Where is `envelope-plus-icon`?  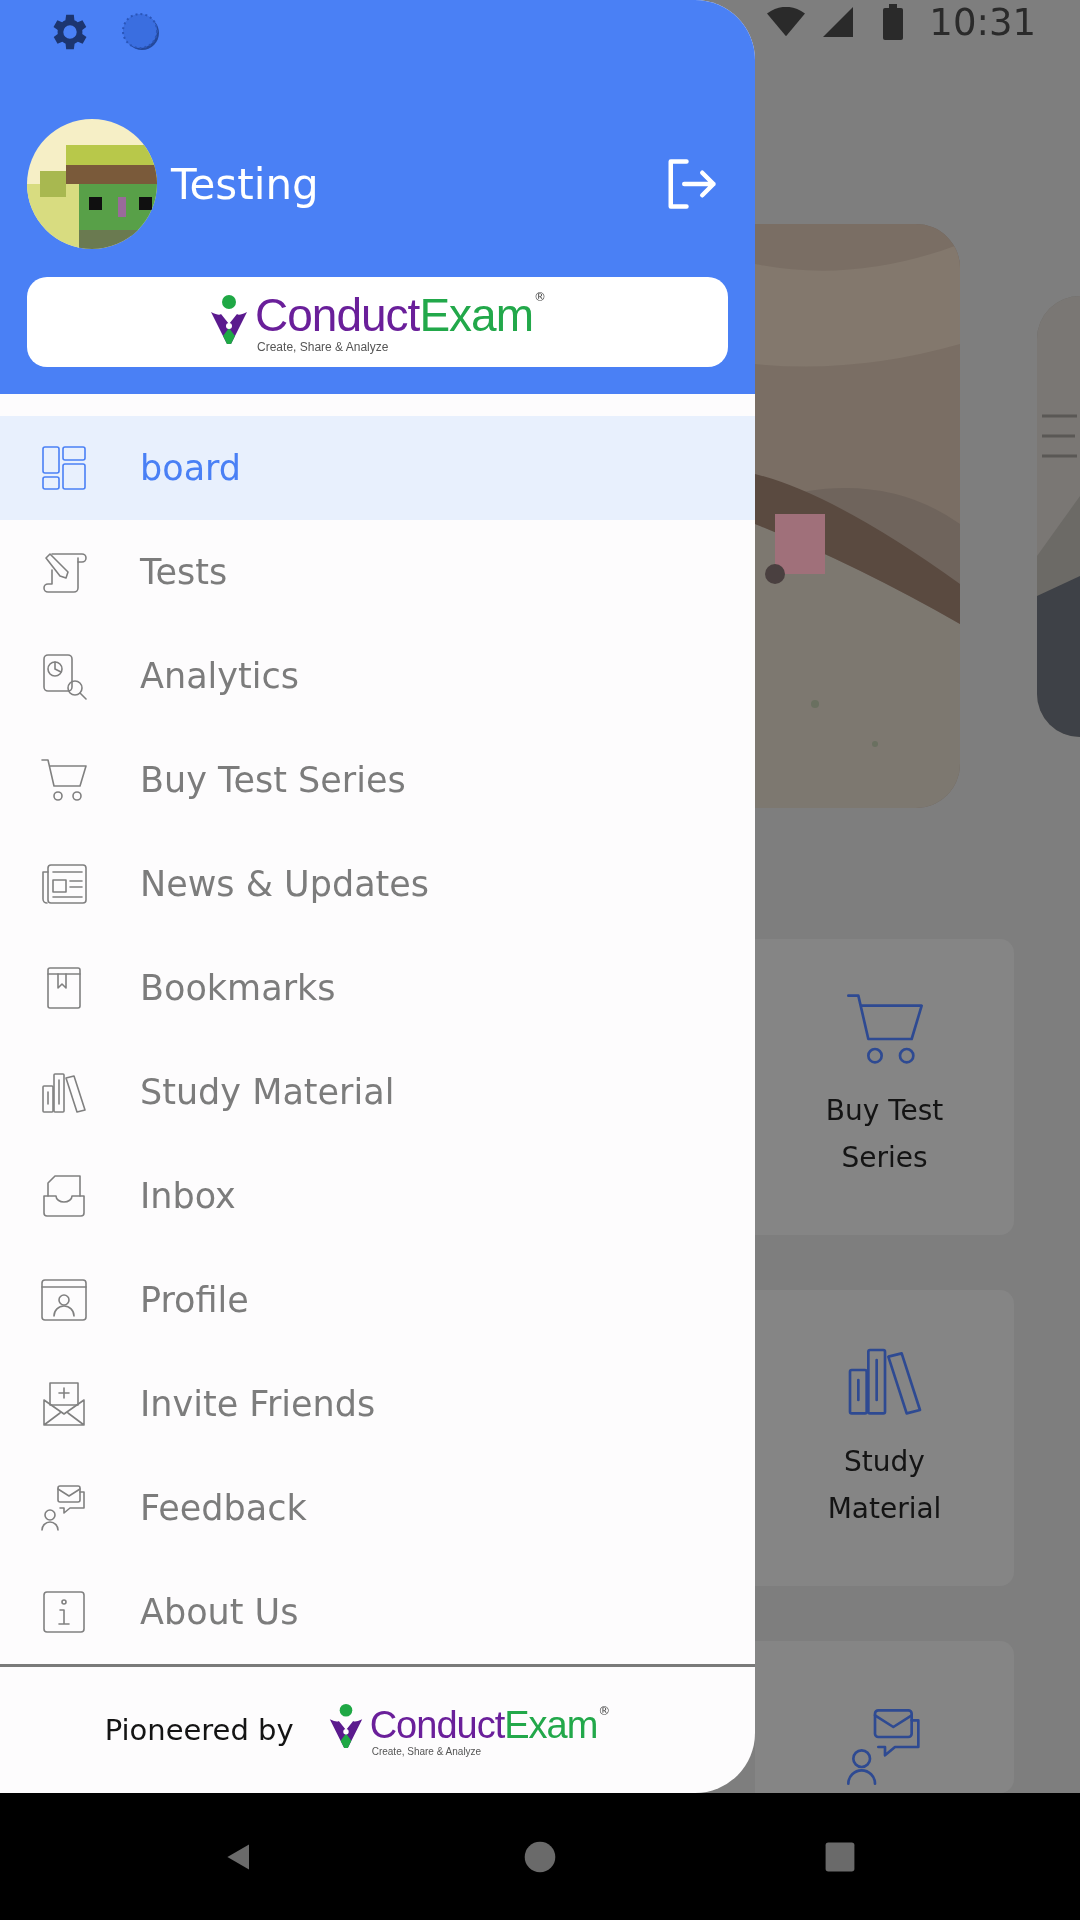 envelope-plus-icon is located at coordinates (64, 1404).